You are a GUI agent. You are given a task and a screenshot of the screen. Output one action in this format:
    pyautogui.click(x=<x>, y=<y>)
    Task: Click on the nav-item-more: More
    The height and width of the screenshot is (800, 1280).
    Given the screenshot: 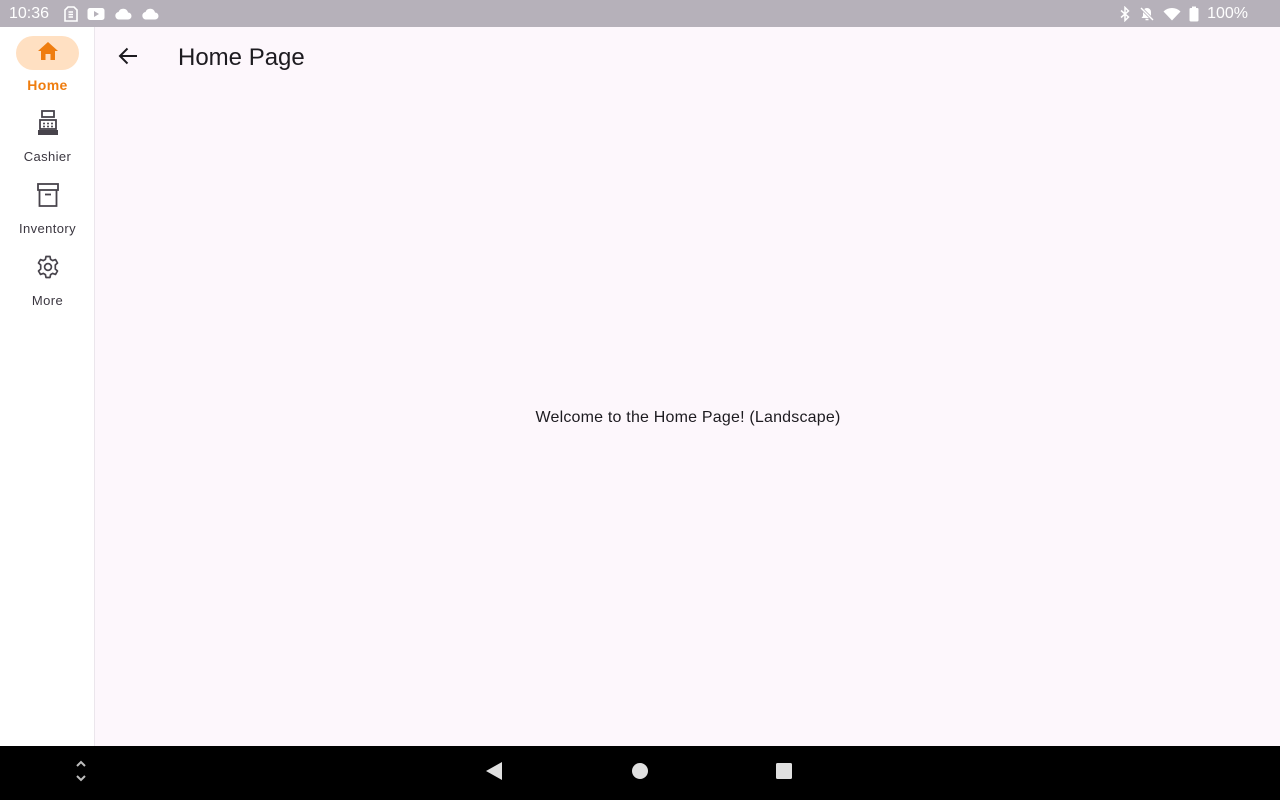 What is the action you would take?
    pyautogui.click(x=47, y=284)
    